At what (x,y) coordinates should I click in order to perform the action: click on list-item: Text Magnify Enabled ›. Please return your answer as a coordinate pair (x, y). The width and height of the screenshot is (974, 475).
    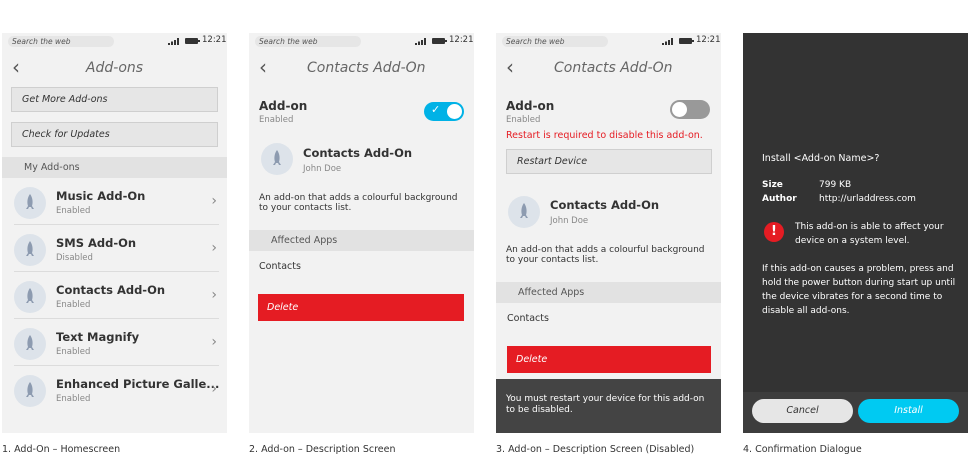
    Looking at the image, I should click on (114, 343).